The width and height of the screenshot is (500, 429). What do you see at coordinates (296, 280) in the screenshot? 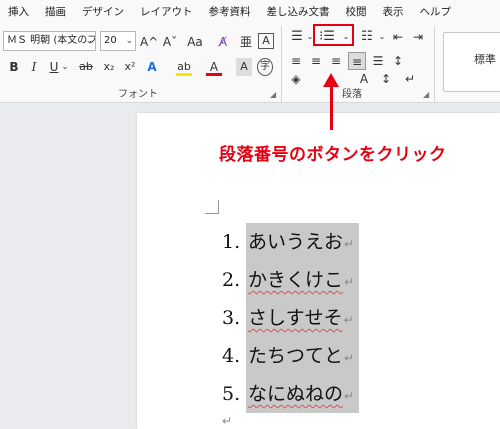
I see `list-text-value: かきくけこ` at bounding box center [296, 280].